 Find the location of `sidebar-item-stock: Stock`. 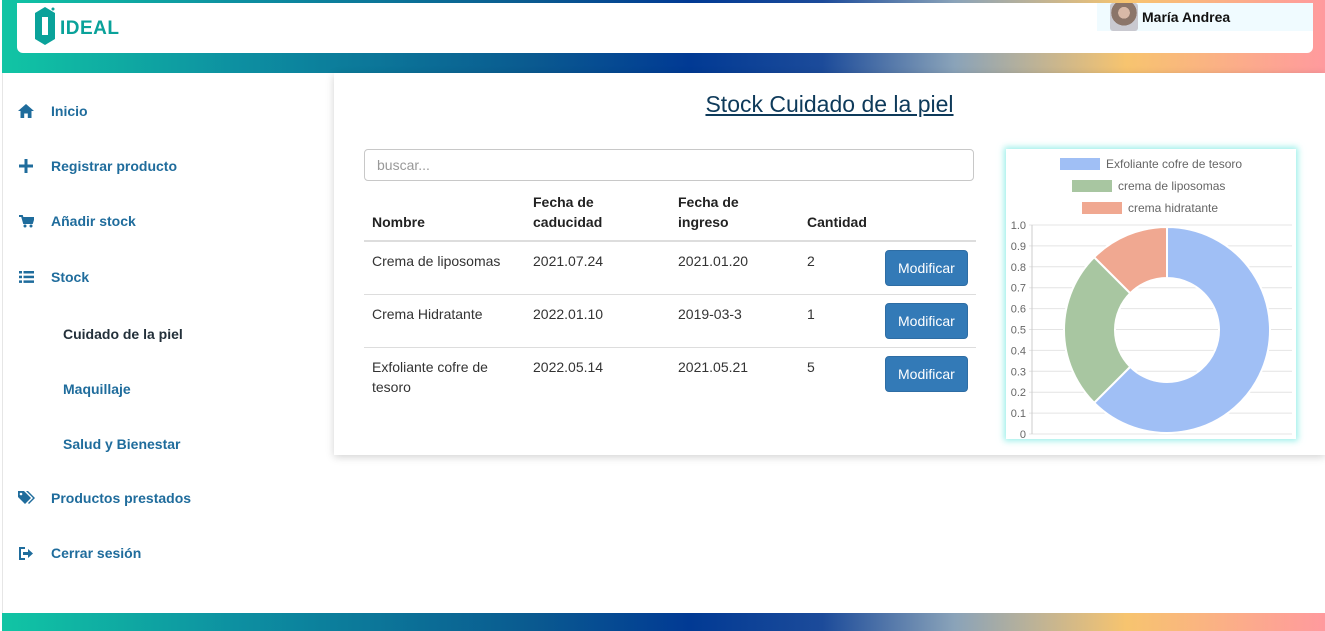

sidebar-item-stock: Stock is located at coordinates (53, 277).